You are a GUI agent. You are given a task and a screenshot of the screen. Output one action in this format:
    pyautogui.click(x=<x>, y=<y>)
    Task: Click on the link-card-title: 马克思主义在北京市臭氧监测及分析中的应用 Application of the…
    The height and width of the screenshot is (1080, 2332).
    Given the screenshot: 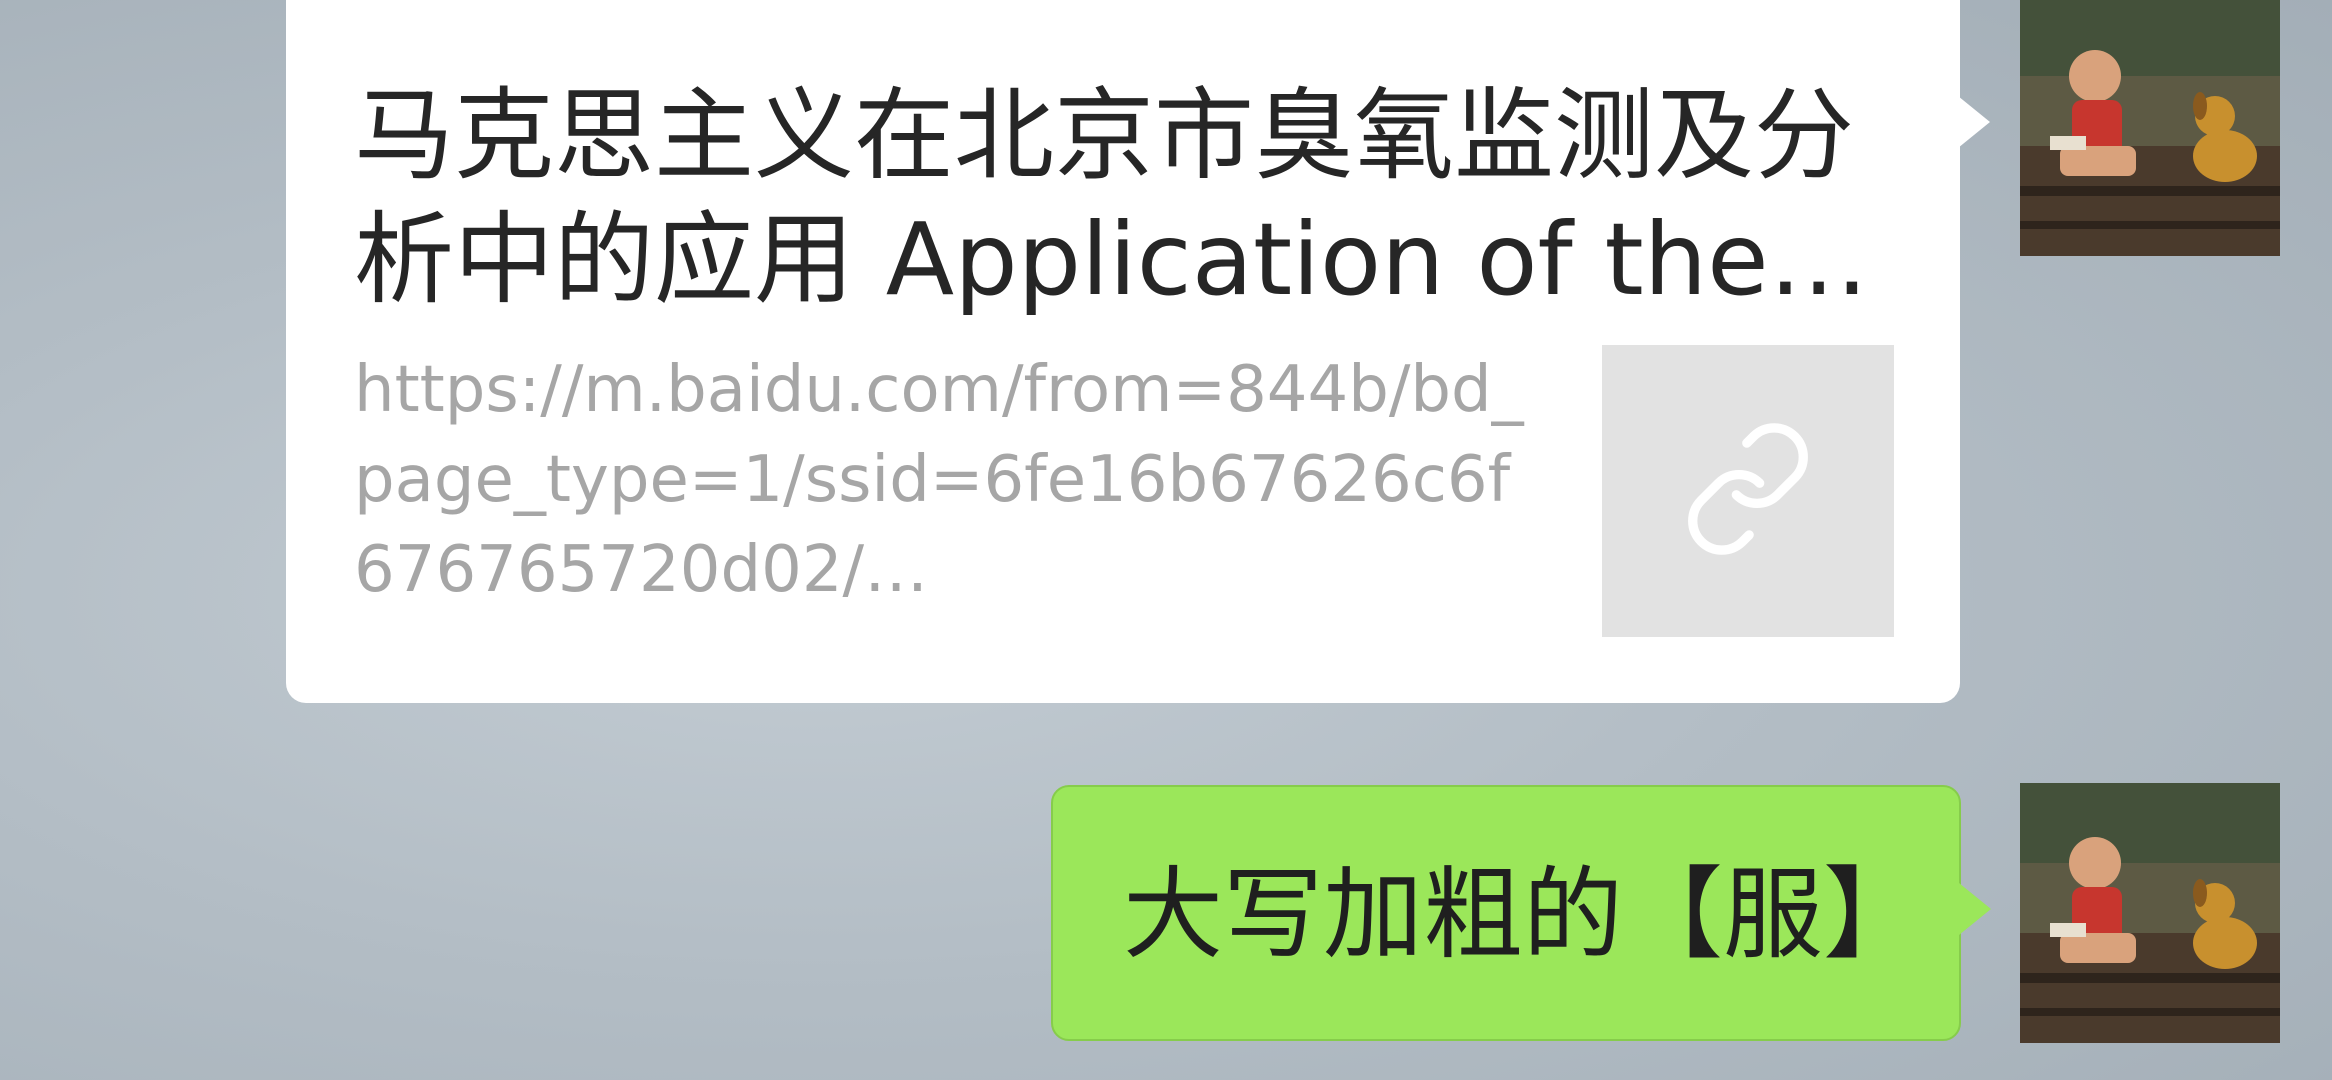 What is the action you would take?
    pyautogui.click(x=1111, y=197)
    